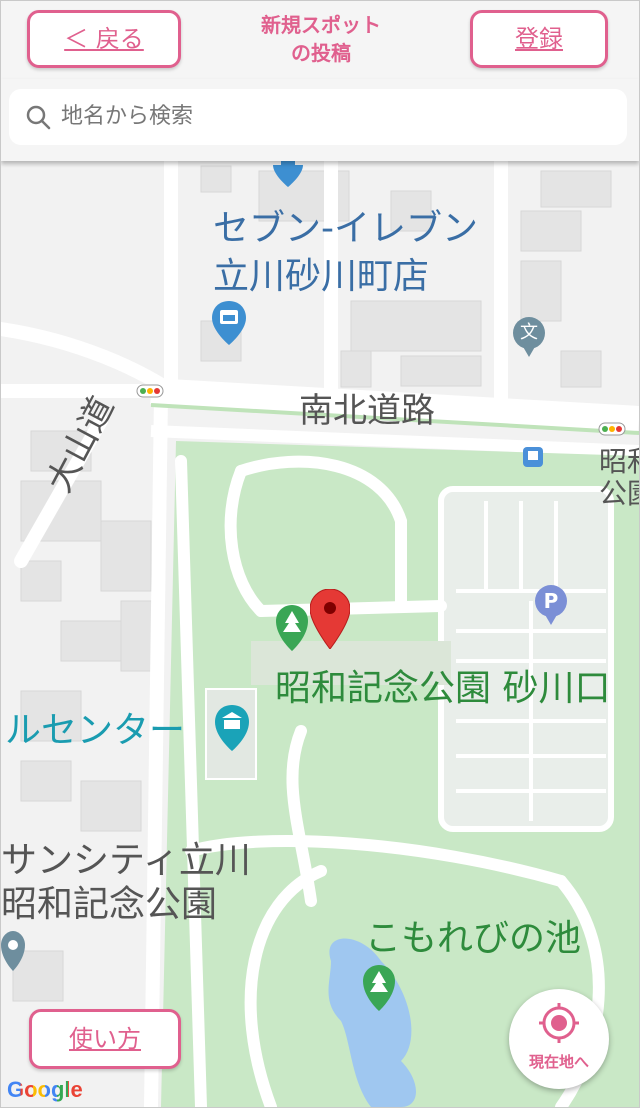 The width and height of the screenshot is (640, 1108). Describe the element at coordinates (559, 1023) in the screenshot. I see `crosshair-icon` at that location.